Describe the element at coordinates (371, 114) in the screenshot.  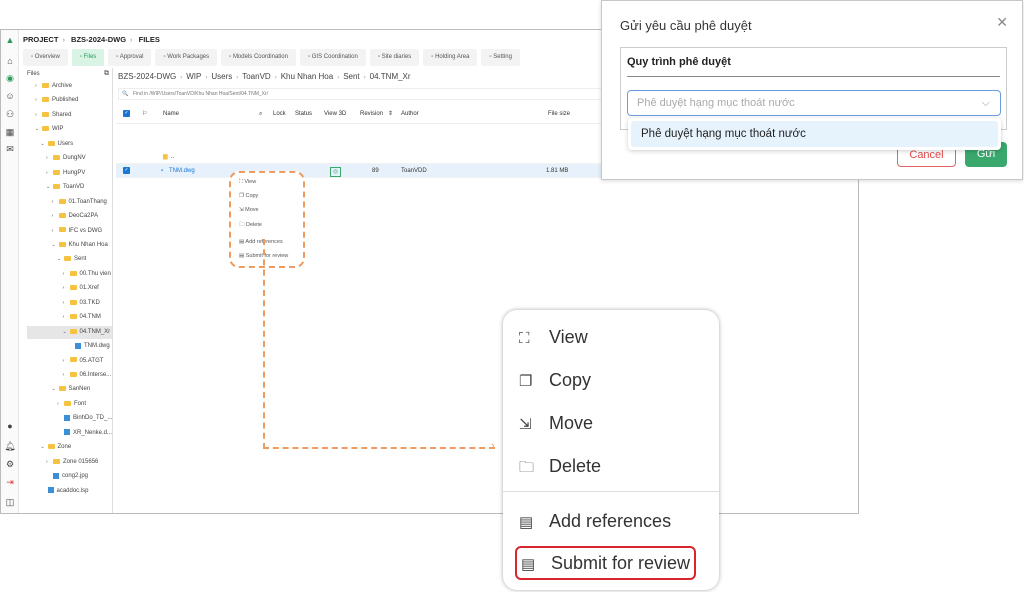
I see `col-revision: Revision` at that location.